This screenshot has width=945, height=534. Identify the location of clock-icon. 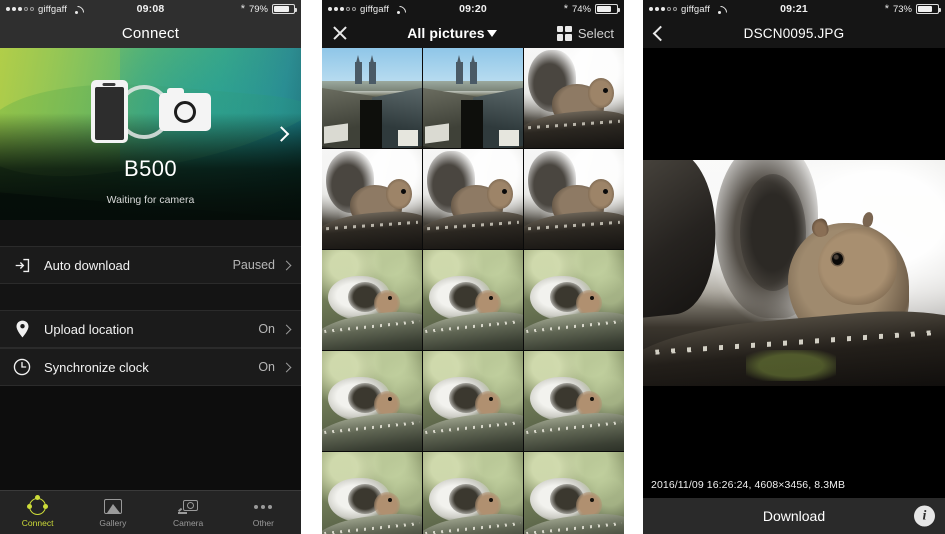
(22, 367).